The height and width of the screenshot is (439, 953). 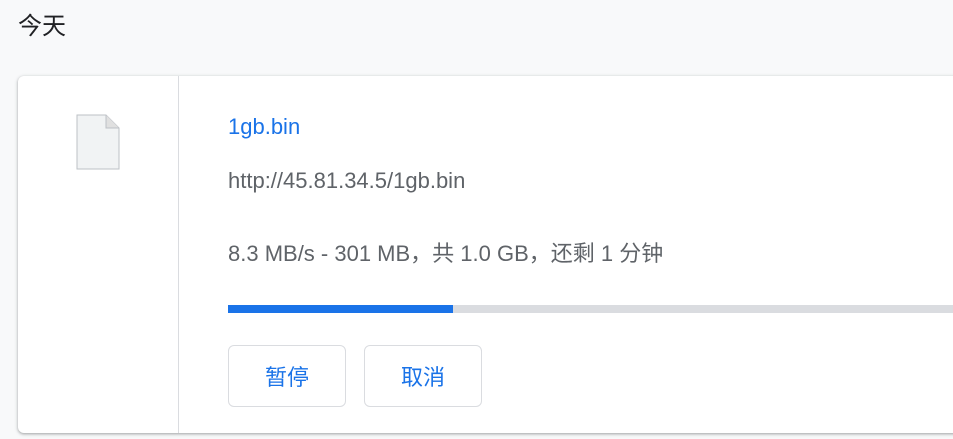 What do you see at coordinates (42, 26) in the screenshot?
I see `date-section-header: 今天` at bounding box center [42, 26].